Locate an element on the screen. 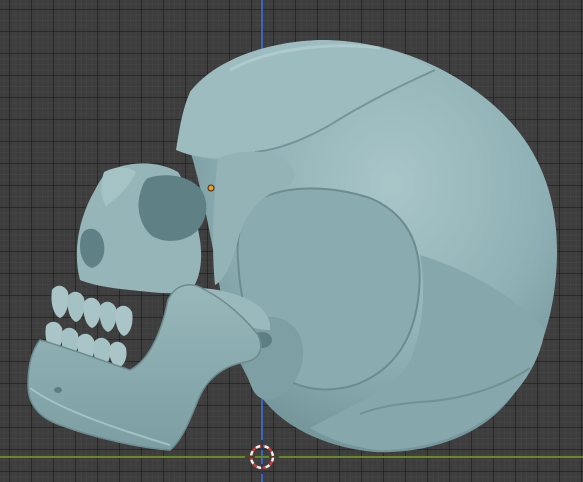 Image resolution: width=583 pixels, height=482 pixels. 3d-cursor-icon is located at coordinates (262, 457).